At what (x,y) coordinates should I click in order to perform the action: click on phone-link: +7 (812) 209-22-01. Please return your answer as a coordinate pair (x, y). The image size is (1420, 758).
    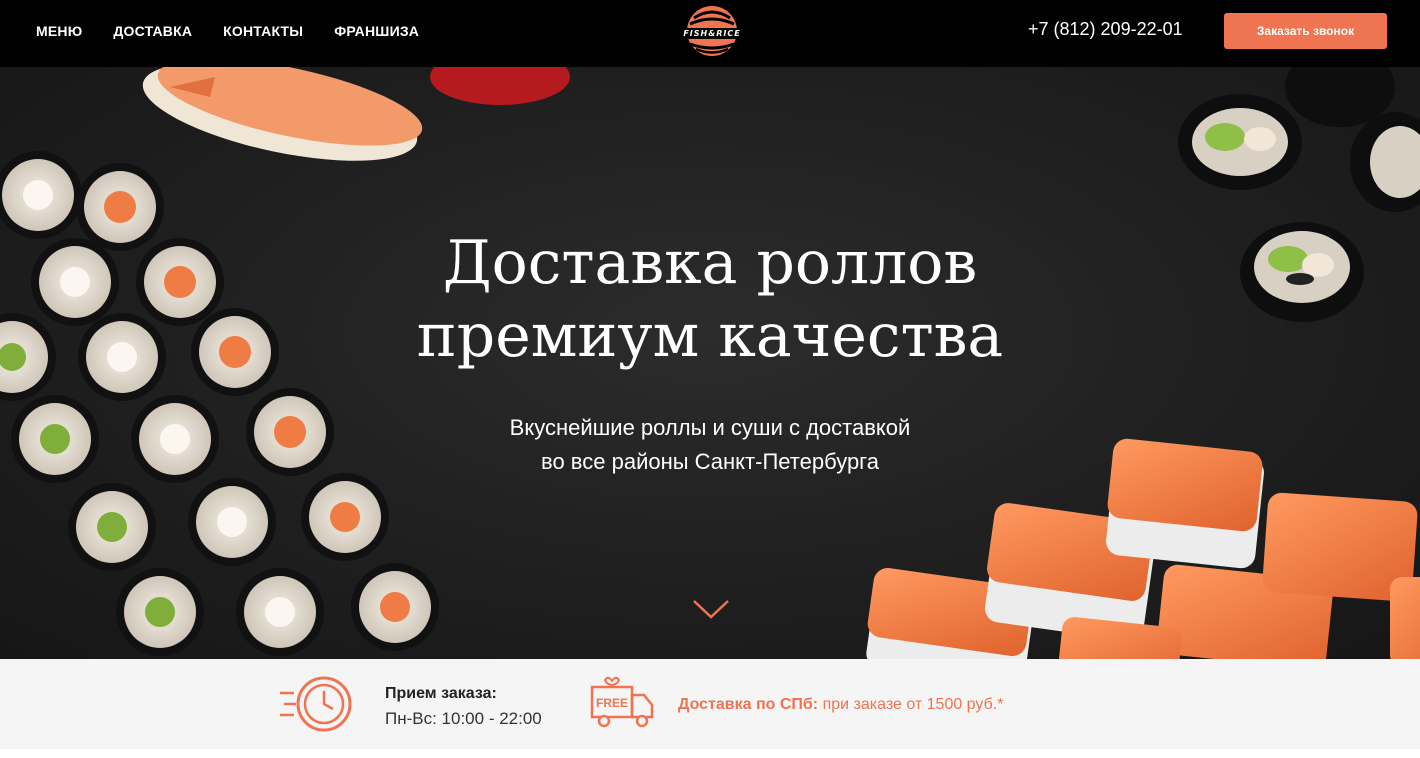
    Looking at the image, I should click on (1105, 29).